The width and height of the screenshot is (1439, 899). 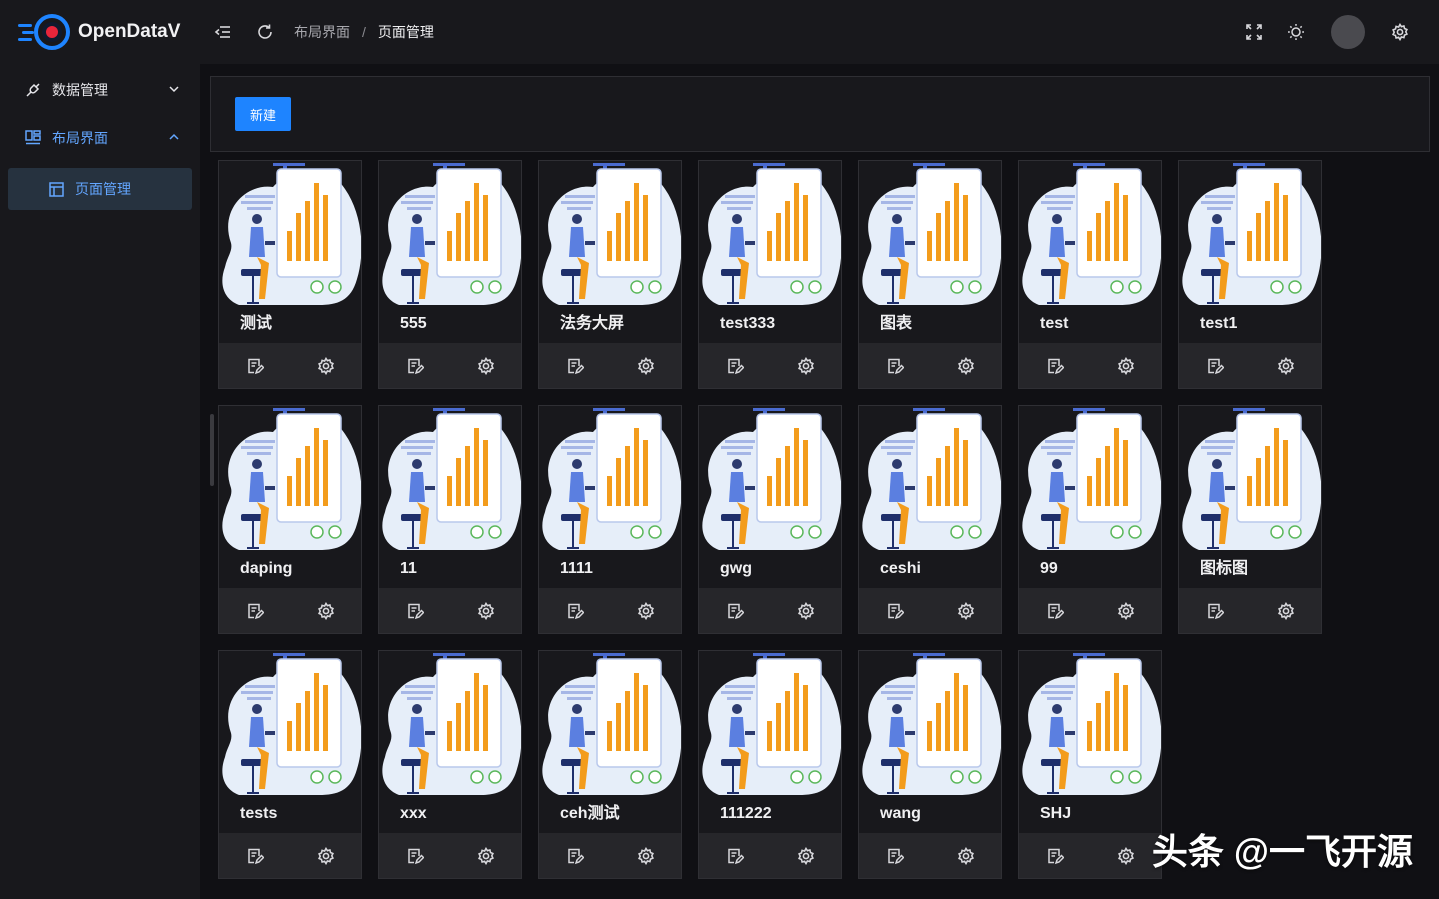 I want to click on page-card: test333, so click(x=770, y=274).